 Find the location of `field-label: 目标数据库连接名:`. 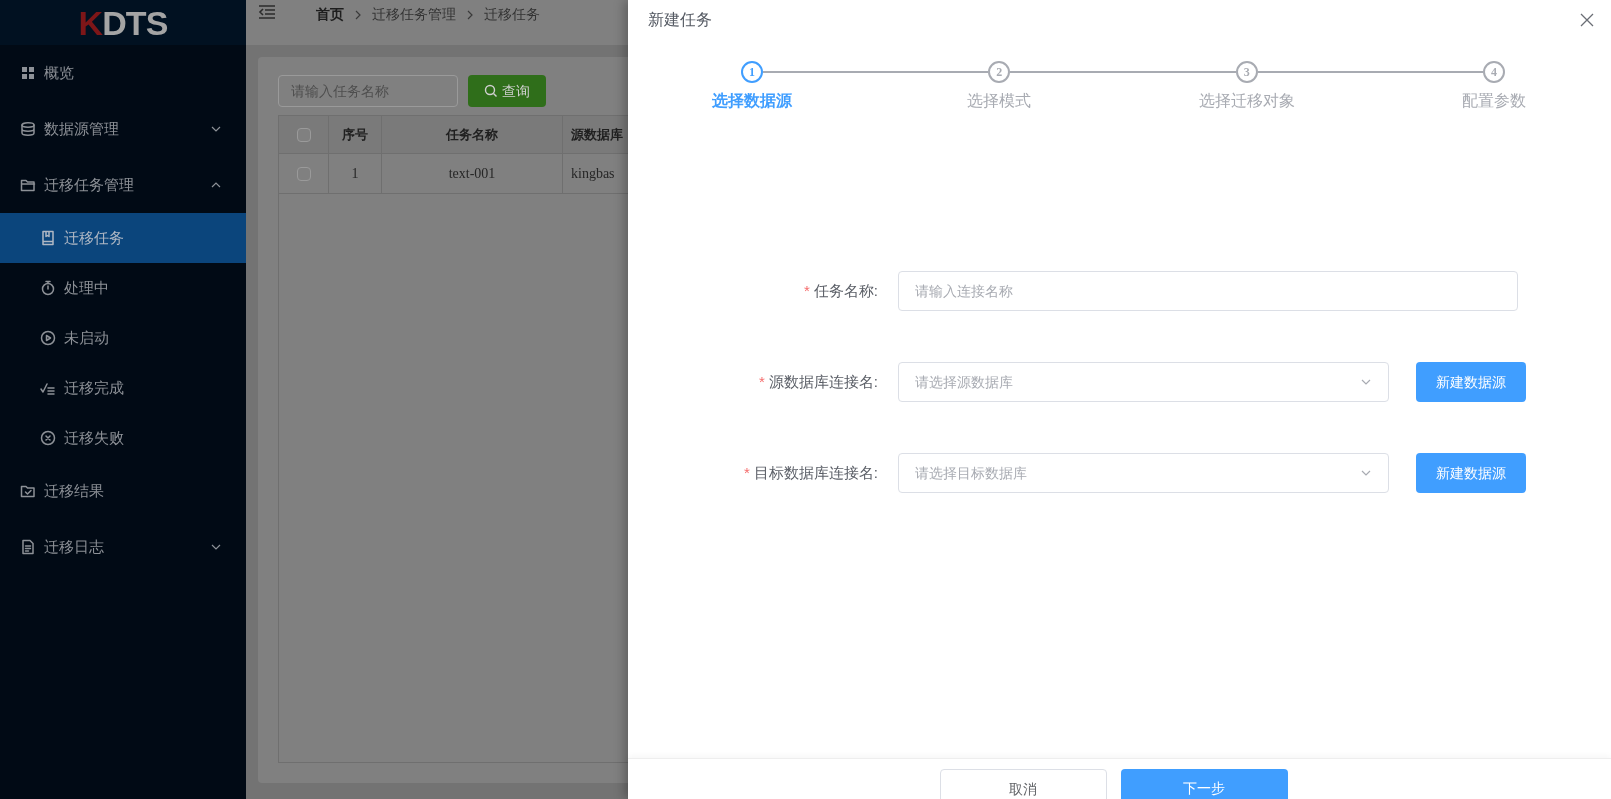

field-label: 目标数据库连接名: is located at coordinates (815, 472).